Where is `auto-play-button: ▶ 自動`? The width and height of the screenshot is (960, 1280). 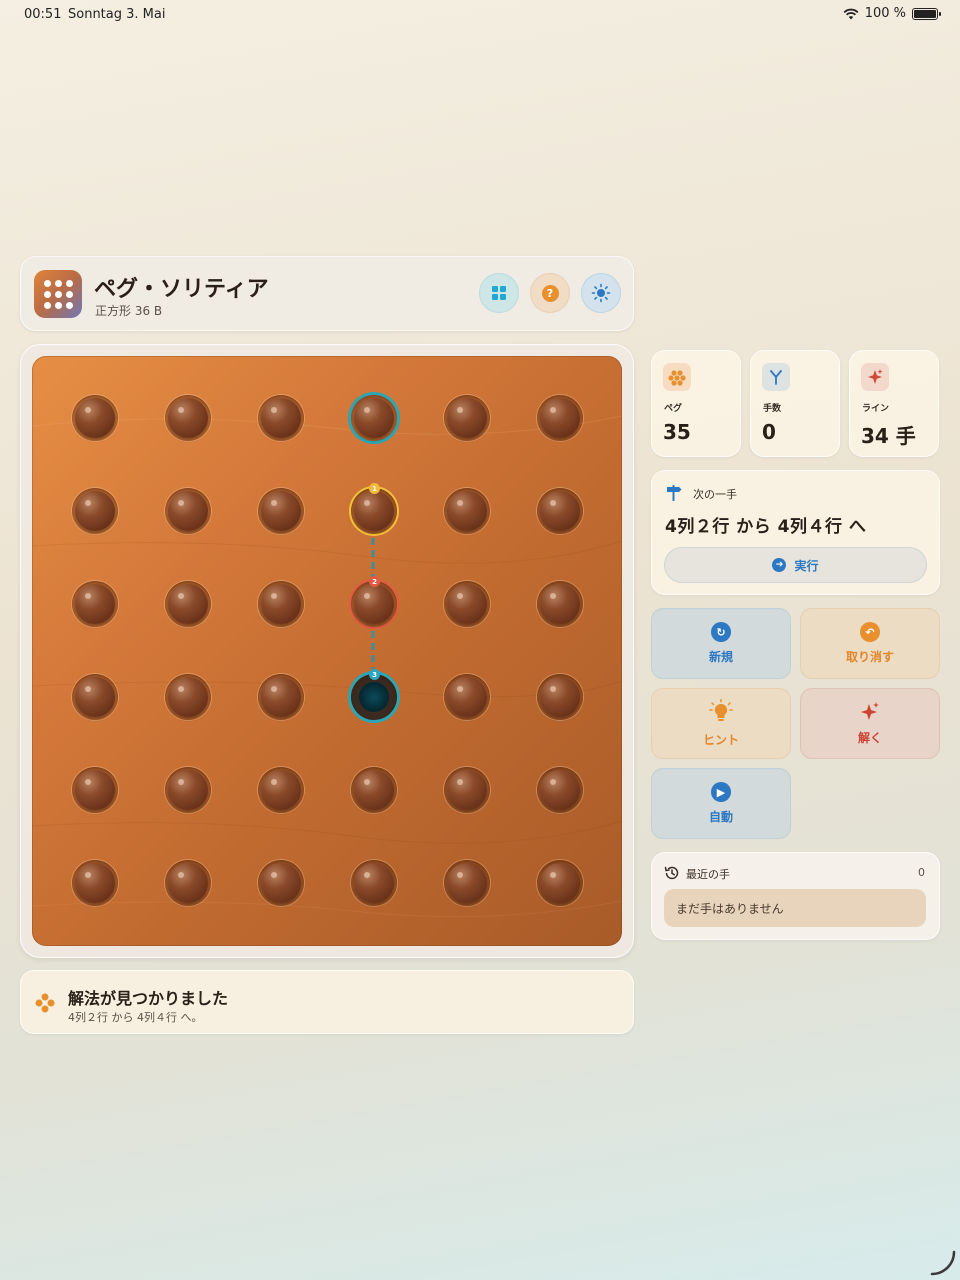 auto-play-button: ▶ 自動 is located at coordinates (721, 803).